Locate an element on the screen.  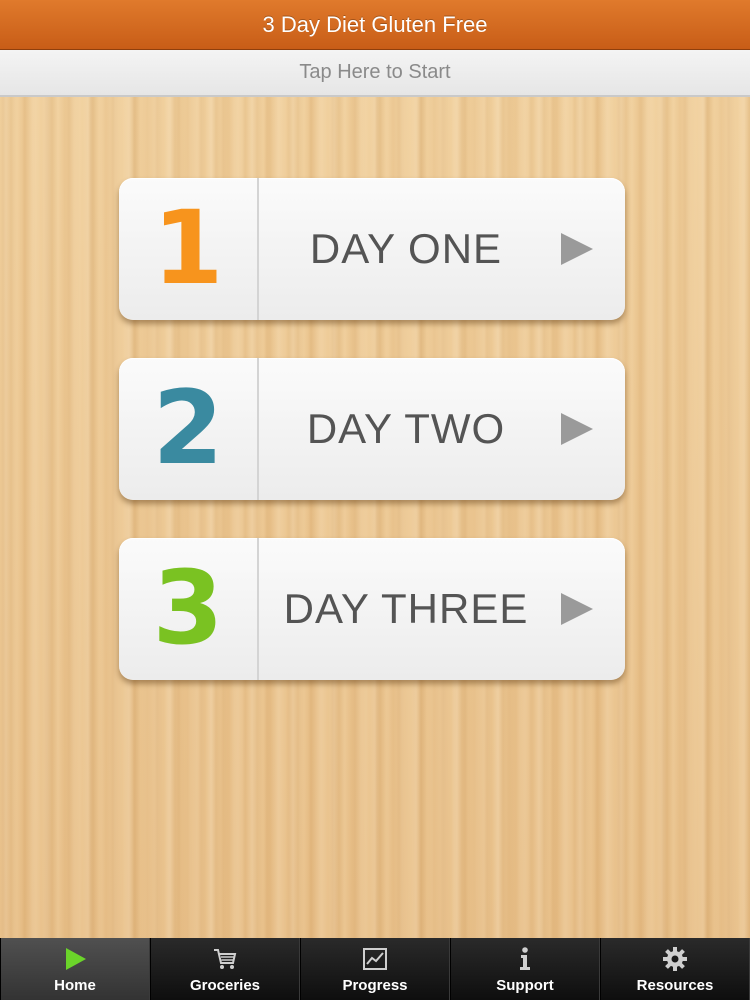
info-icon is located at coordinates (525, 958).